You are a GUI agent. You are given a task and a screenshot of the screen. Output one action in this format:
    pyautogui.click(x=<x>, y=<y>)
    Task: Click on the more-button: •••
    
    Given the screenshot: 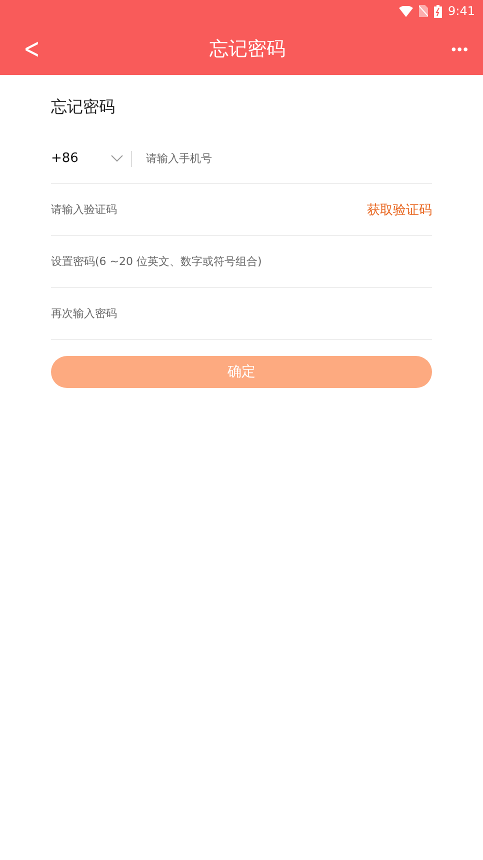 What is the action you would take?
    pyautogui.click(x=460, y=48)
    